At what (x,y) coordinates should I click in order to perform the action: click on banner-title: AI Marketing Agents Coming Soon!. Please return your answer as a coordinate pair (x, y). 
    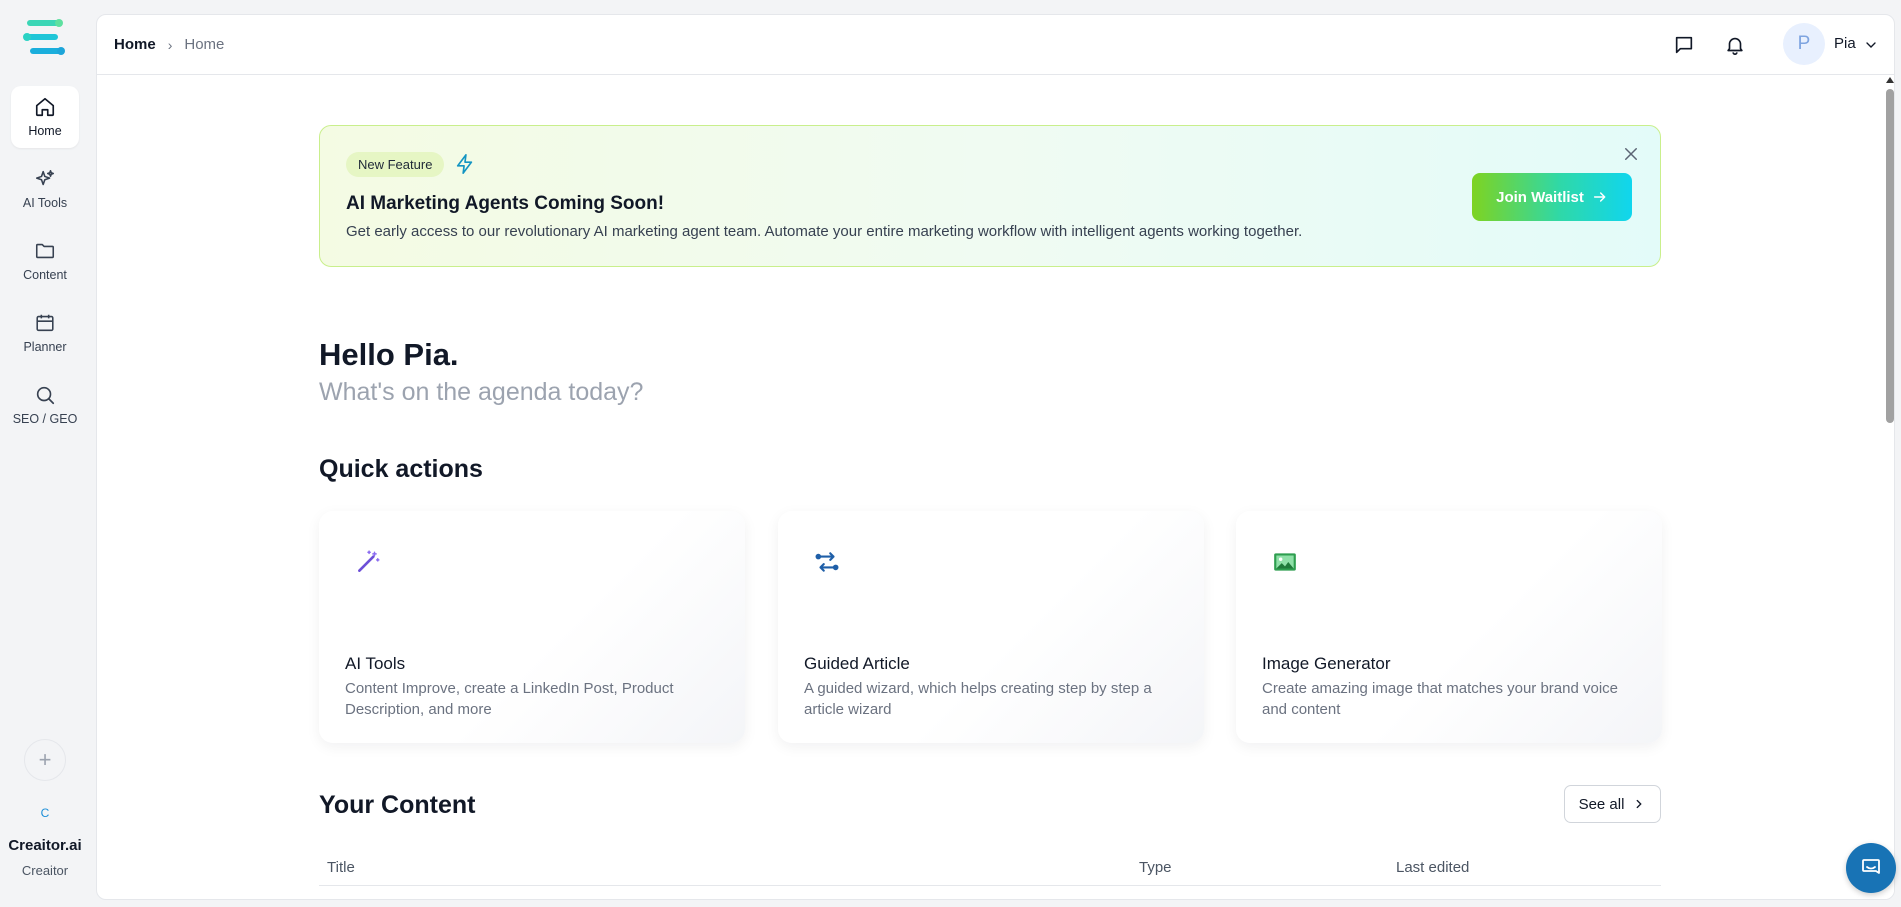
    Looking at the image, I should click on (505, 203).